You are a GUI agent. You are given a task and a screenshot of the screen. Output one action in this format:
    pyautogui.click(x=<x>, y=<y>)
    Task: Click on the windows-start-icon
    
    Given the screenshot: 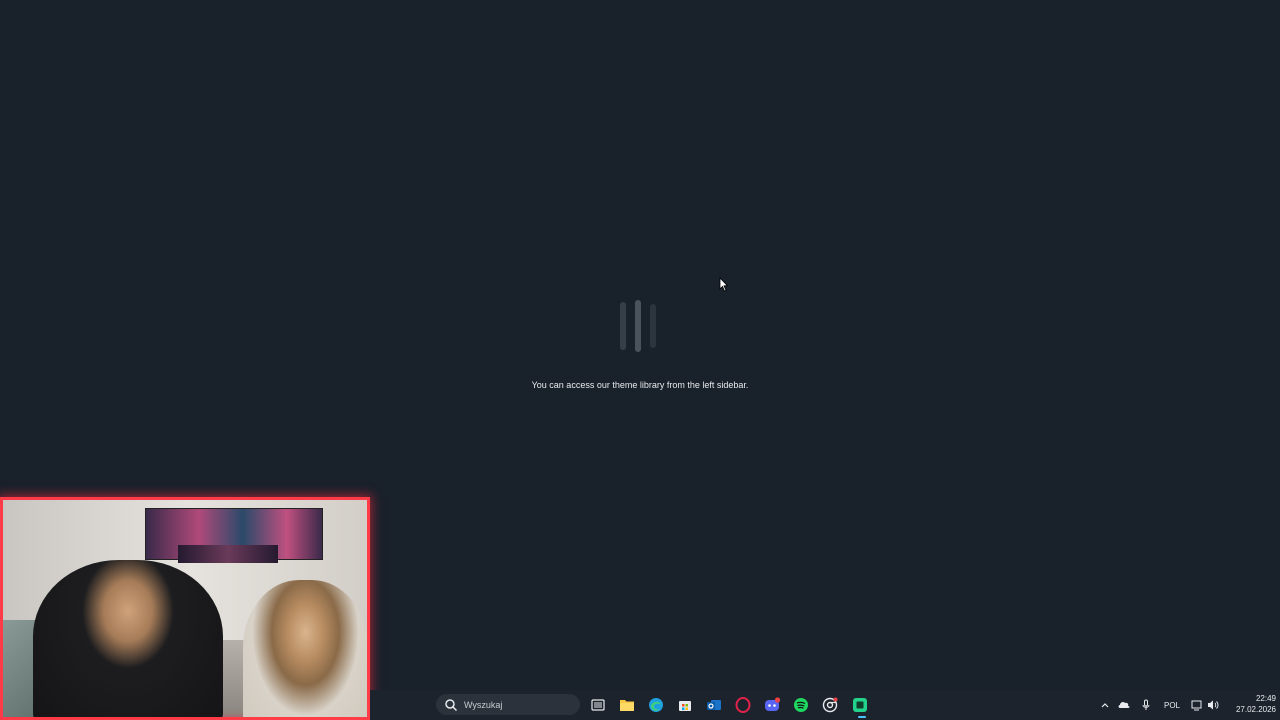 What is the action you would take?
    pyautogui.click(x=418, y=704)
    